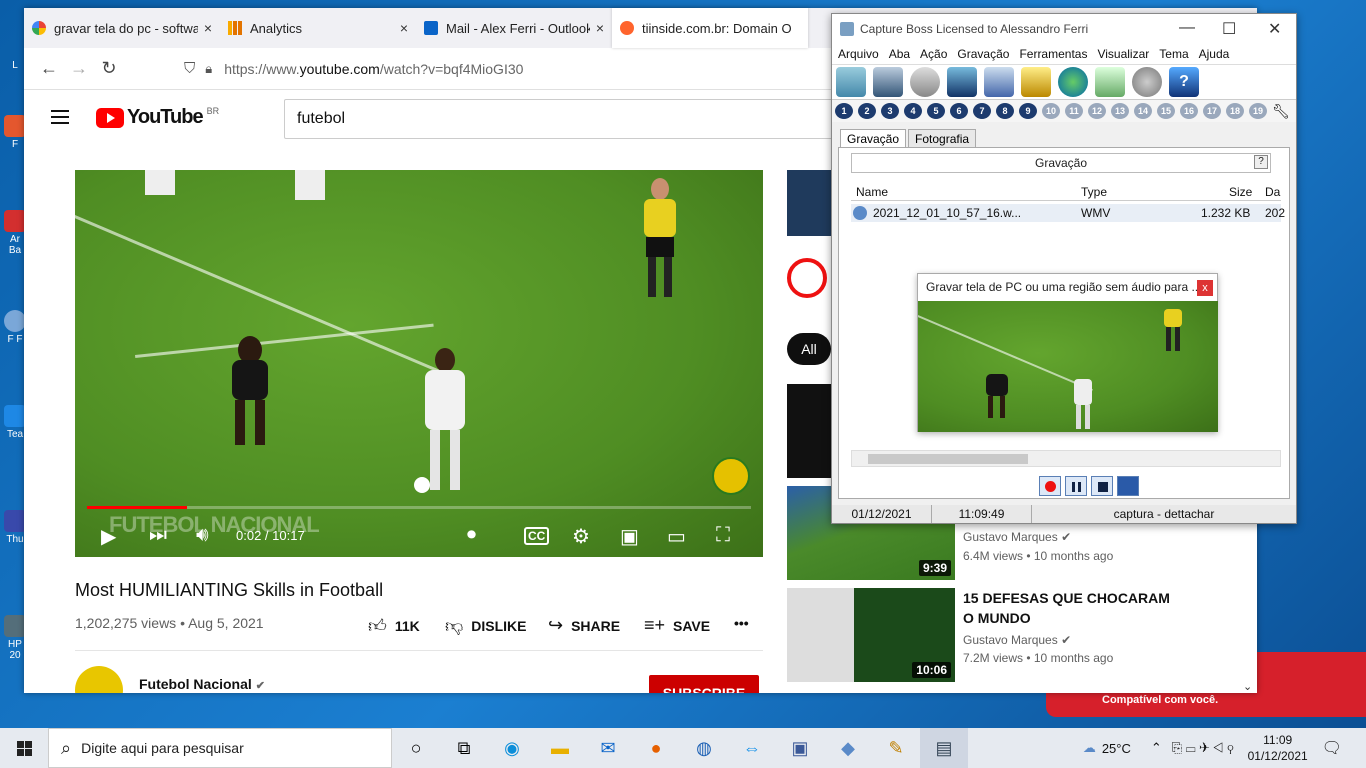 The image size is (1366, 768). What do you see at coordinates (1005, 111) in the screenshot?
I see `preset-8-button: 8` at bounding box center [1005, 111].